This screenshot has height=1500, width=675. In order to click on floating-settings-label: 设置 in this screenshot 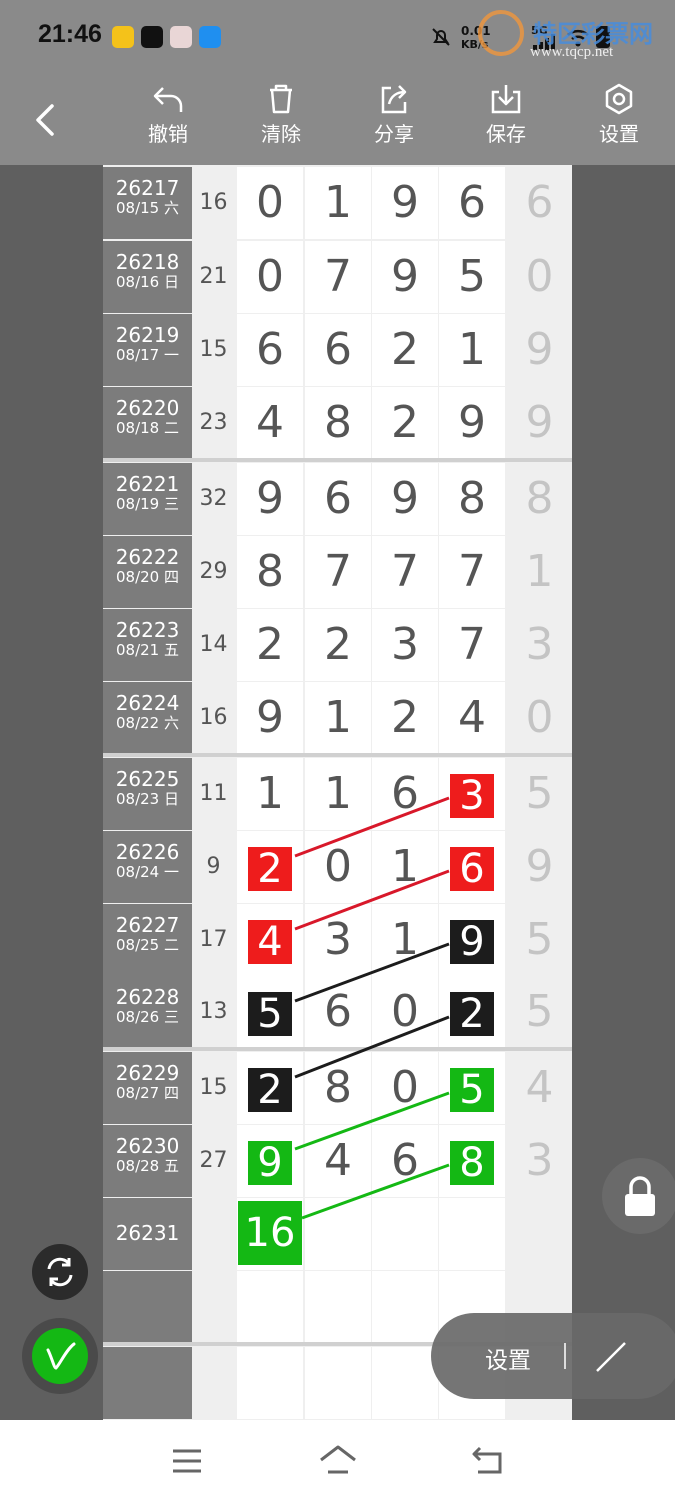, I will do `click(508, 1358)`.